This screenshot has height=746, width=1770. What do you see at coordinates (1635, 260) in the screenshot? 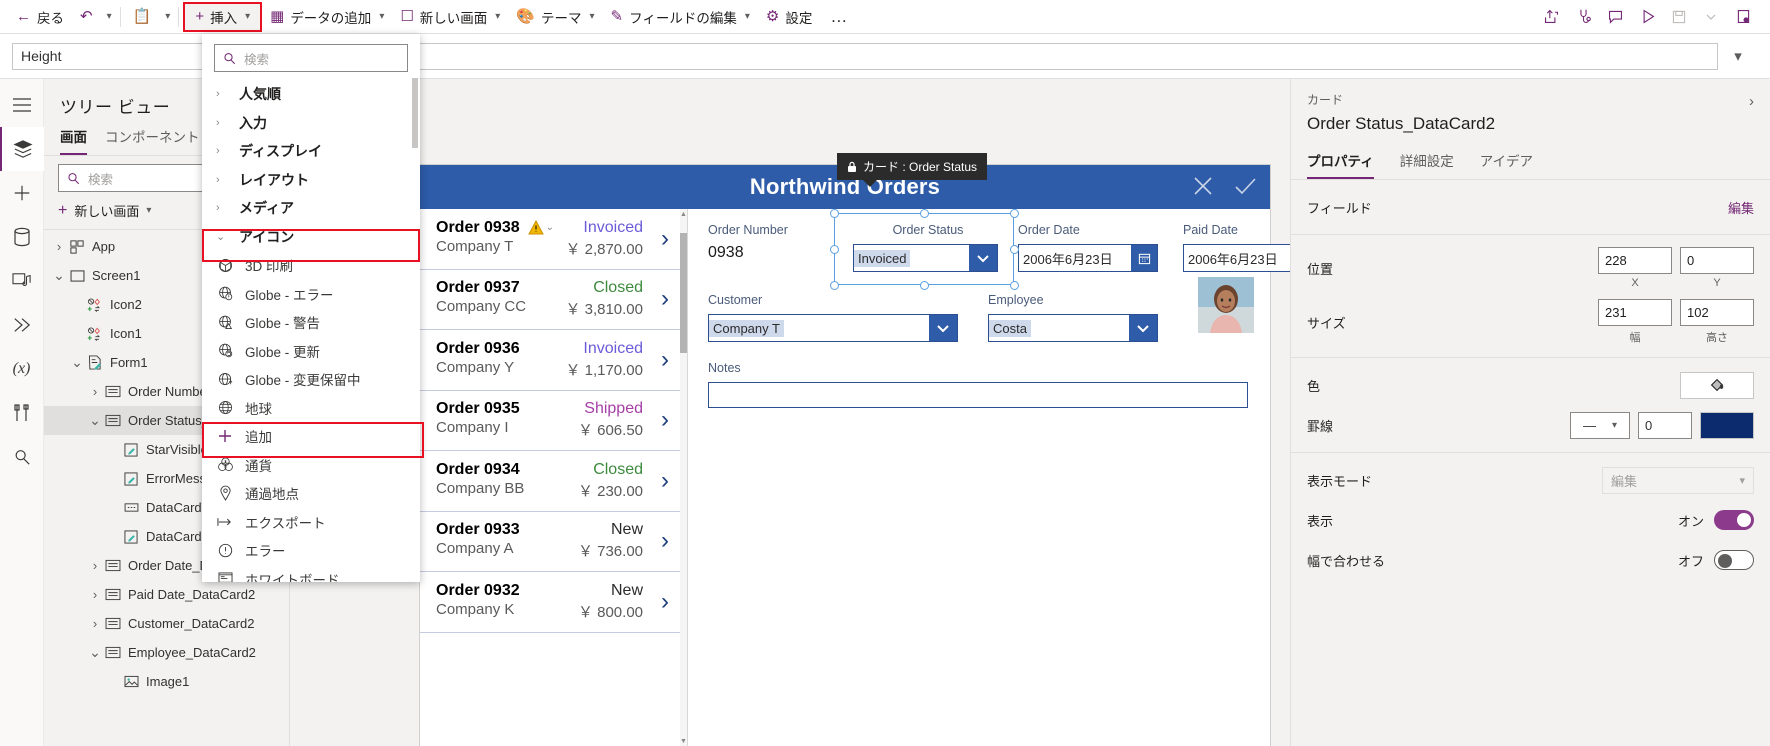
I see `position-x-input: 228` at bounding box center [1635, 260].